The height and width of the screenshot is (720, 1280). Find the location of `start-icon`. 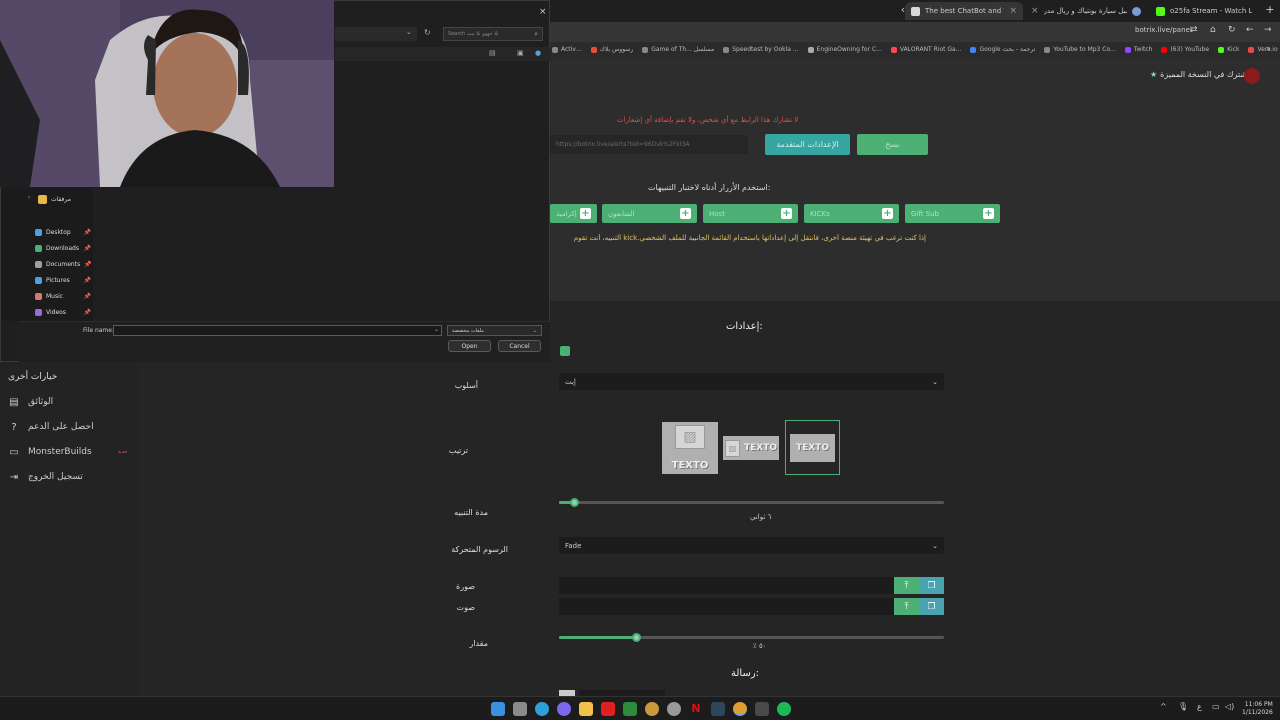

start-icon is located at coordinates (498, 709).